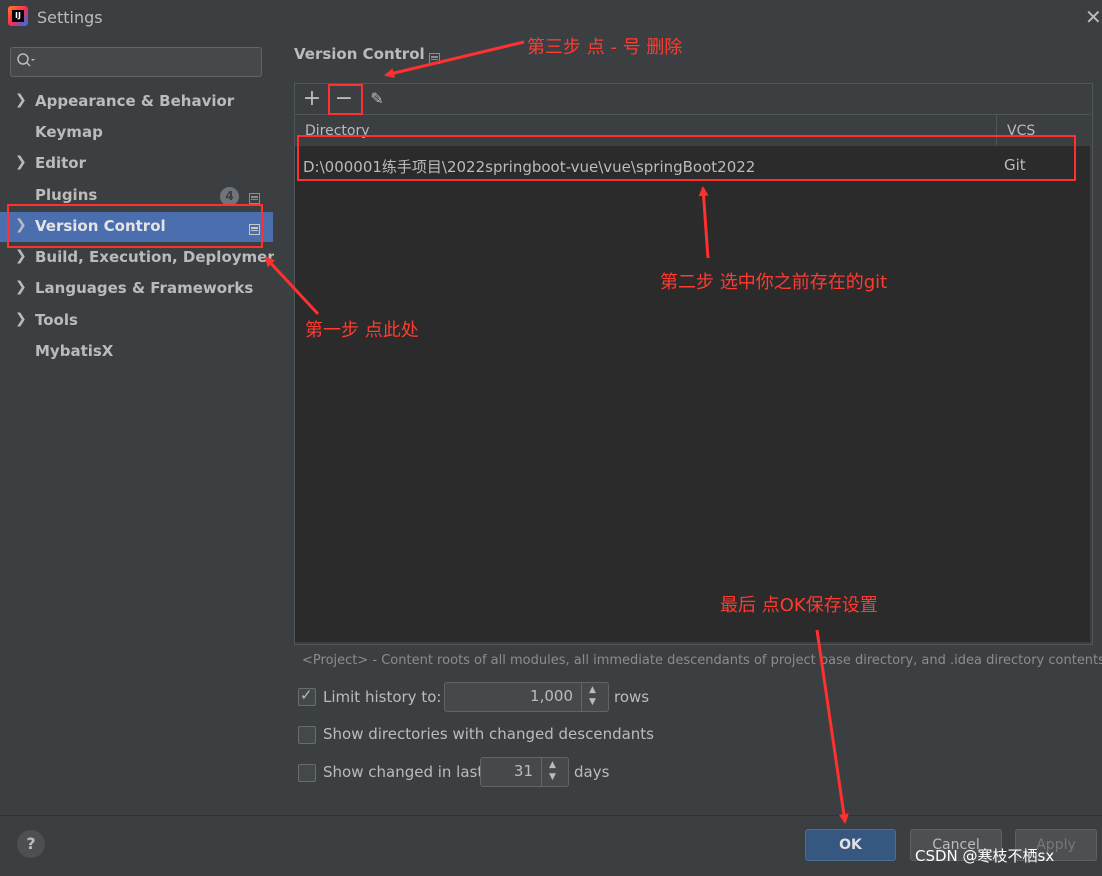  Describe the element at coordinates (69, 132) in the screenshot. I see `sidebar-item-label: Keymap` at that location.